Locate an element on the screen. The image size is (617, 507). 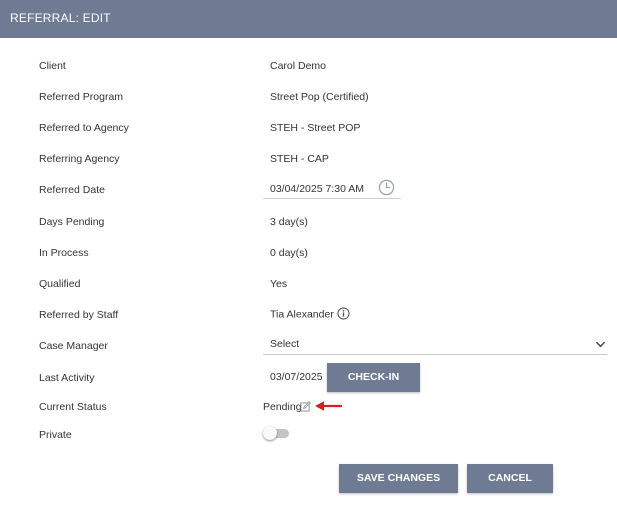
check-in-button: CHECK-IN is located at coordinates (373, 377).